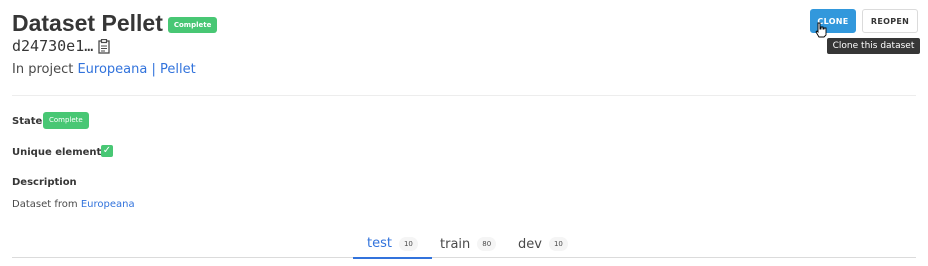  Describe the element at coordinates (27, 121) in the screenshot. I see `state-label: State` at that location.